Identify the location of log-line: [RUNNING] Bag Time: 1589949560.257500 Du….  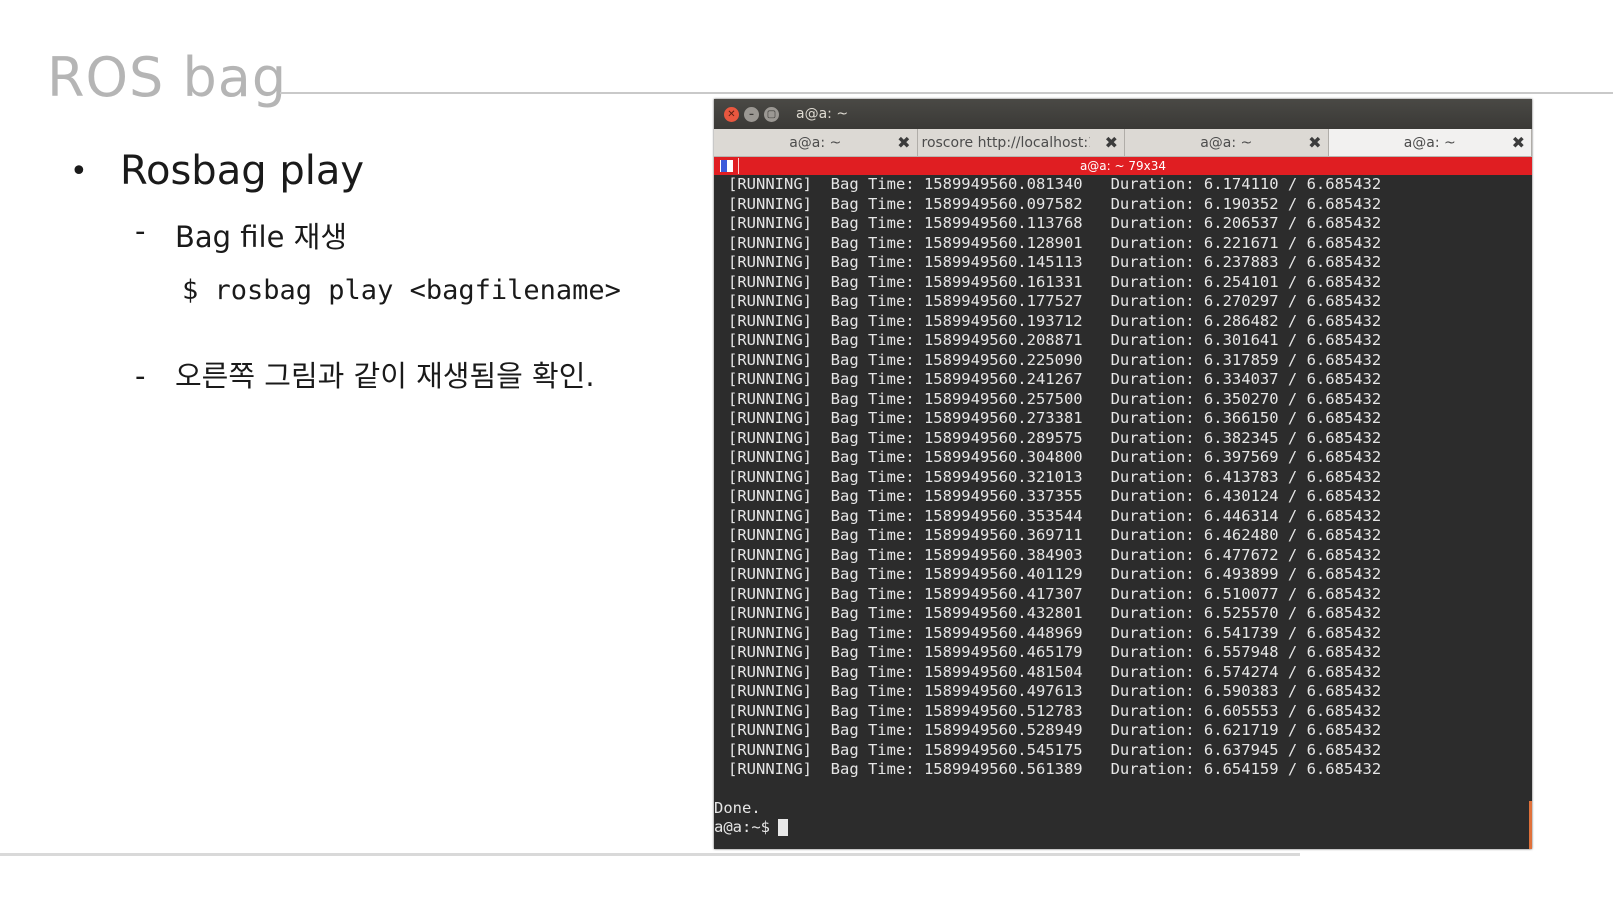
(1055, 398).